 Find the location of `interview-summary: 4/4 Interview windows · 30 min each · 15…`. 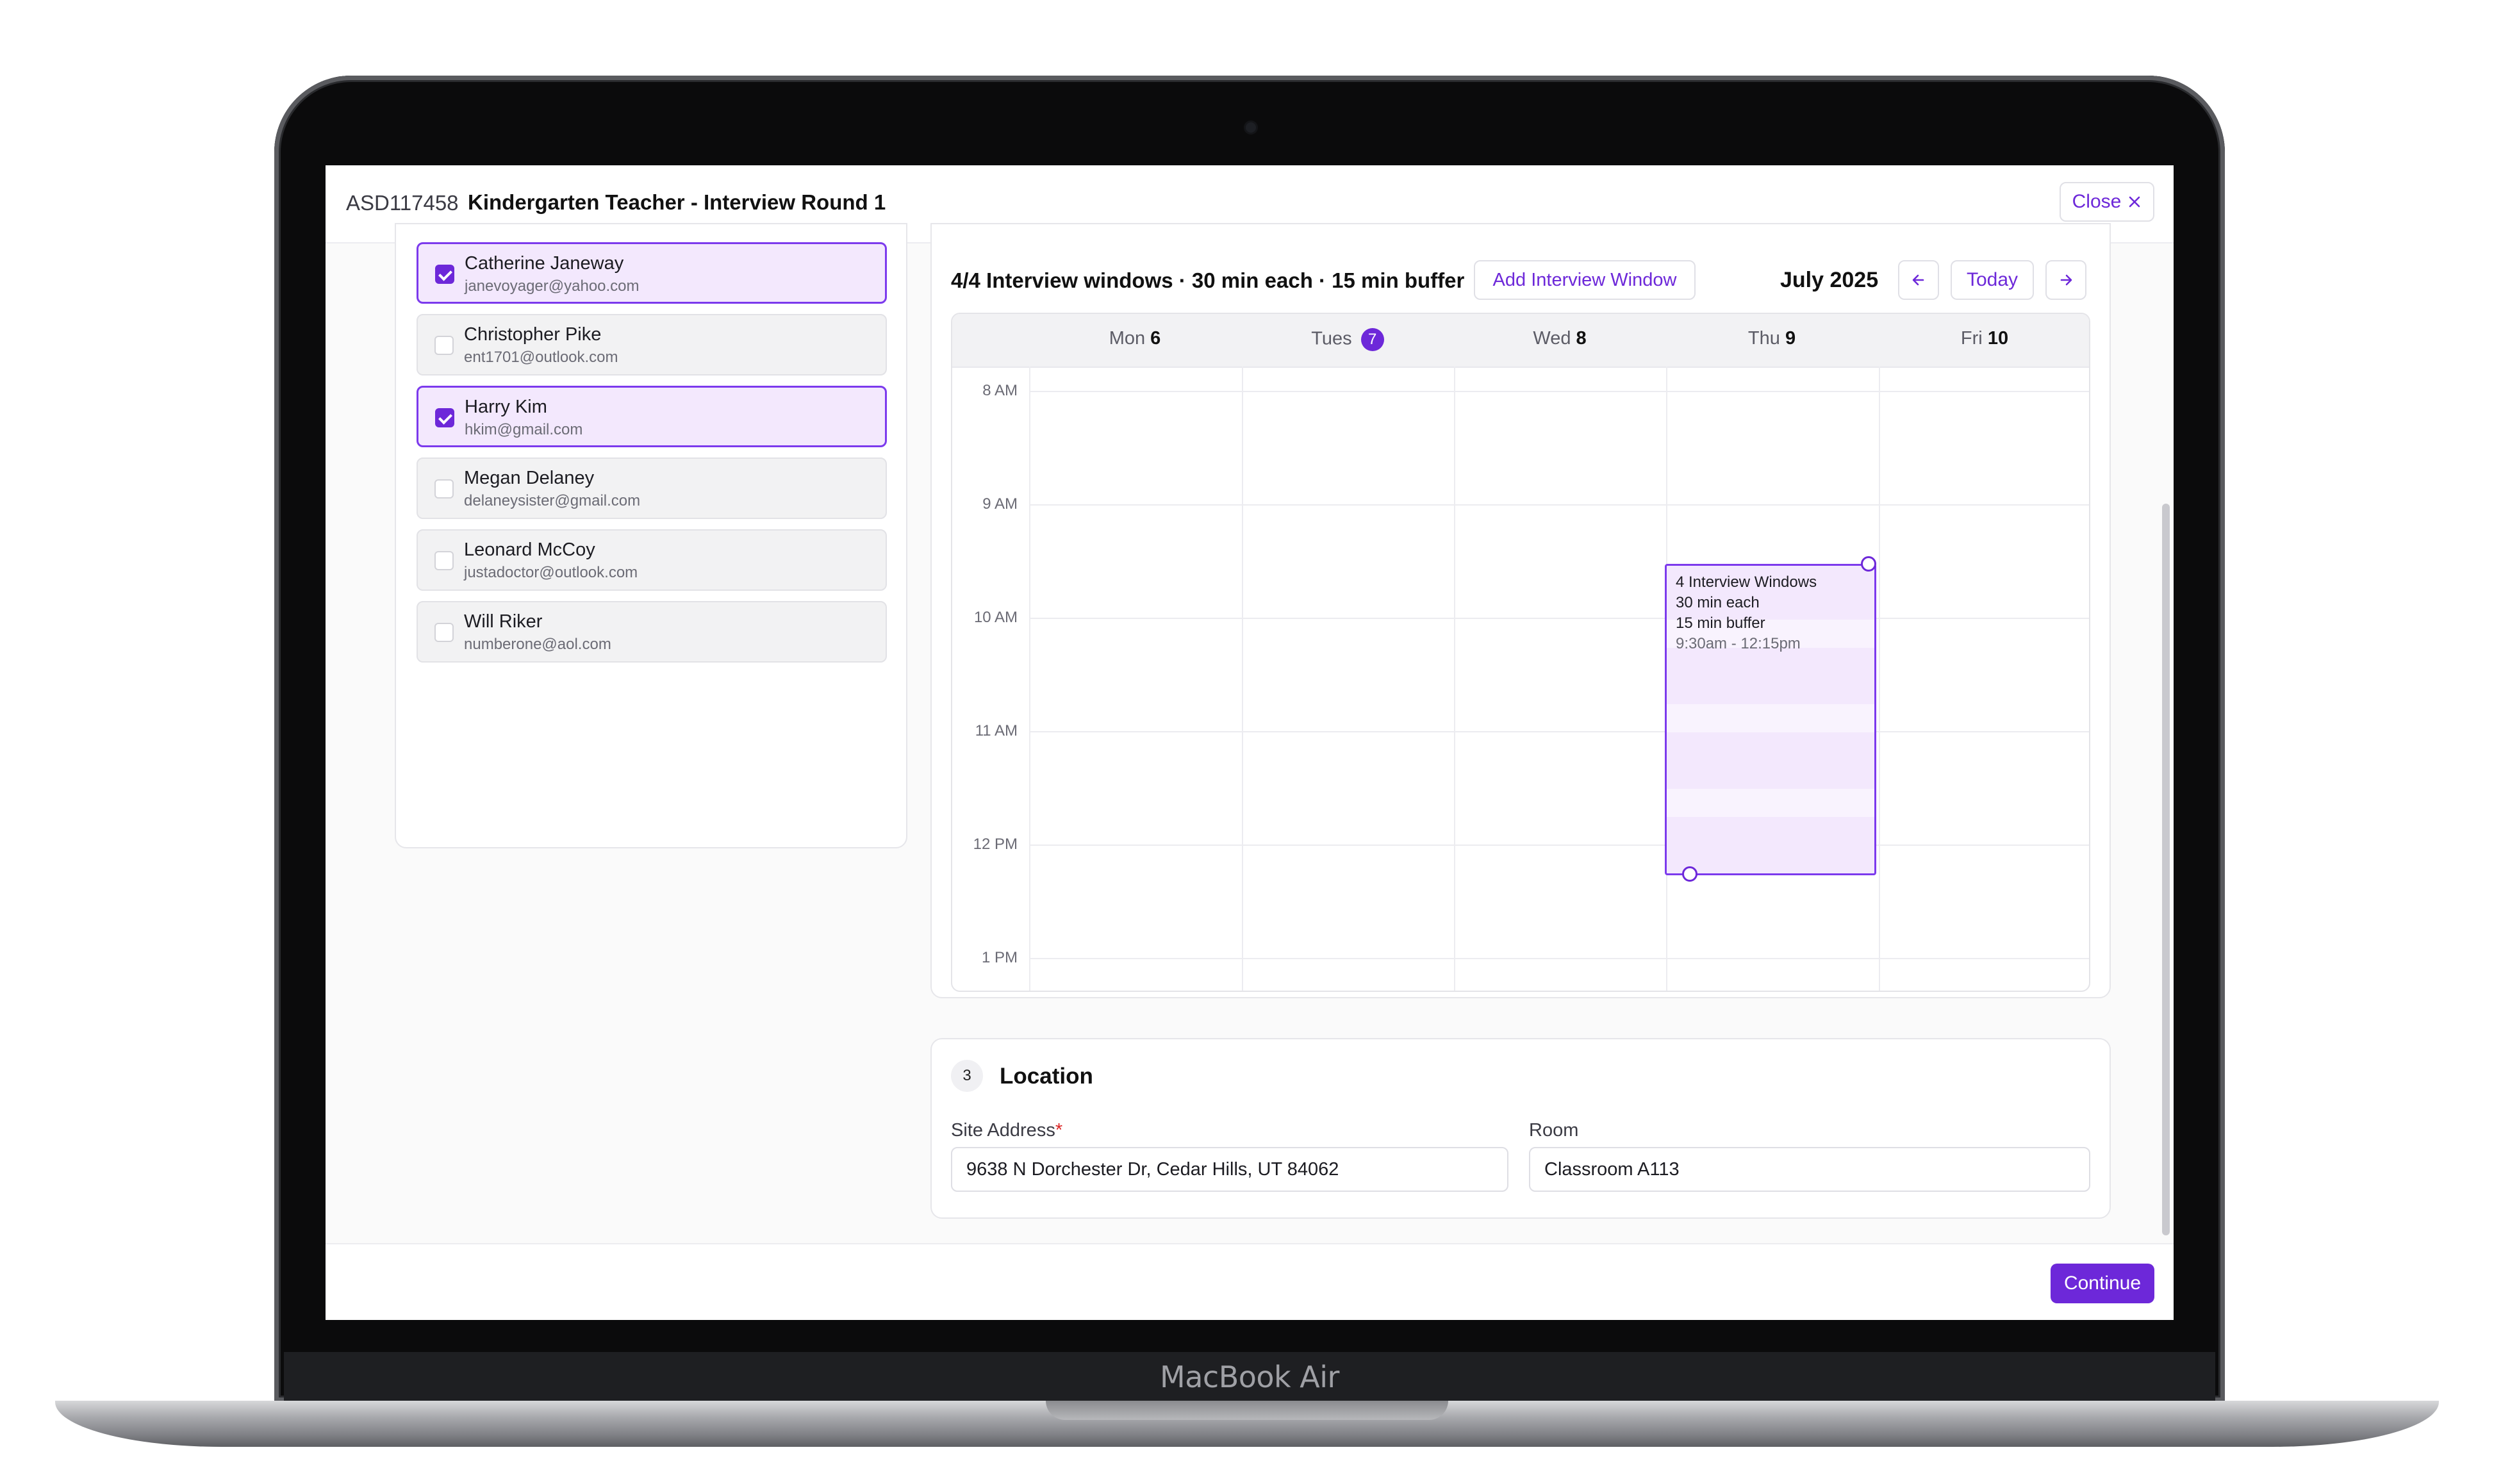

interview-summary: 4/4 Interview windows · 30 min each · 15… is located at coordinates (1208, 280).